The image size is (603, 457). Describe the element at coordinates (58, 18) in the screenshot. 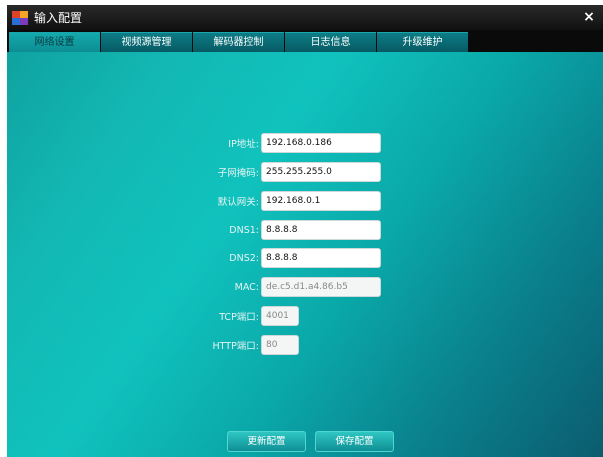

I see `window-title: 输入配置` at that location.